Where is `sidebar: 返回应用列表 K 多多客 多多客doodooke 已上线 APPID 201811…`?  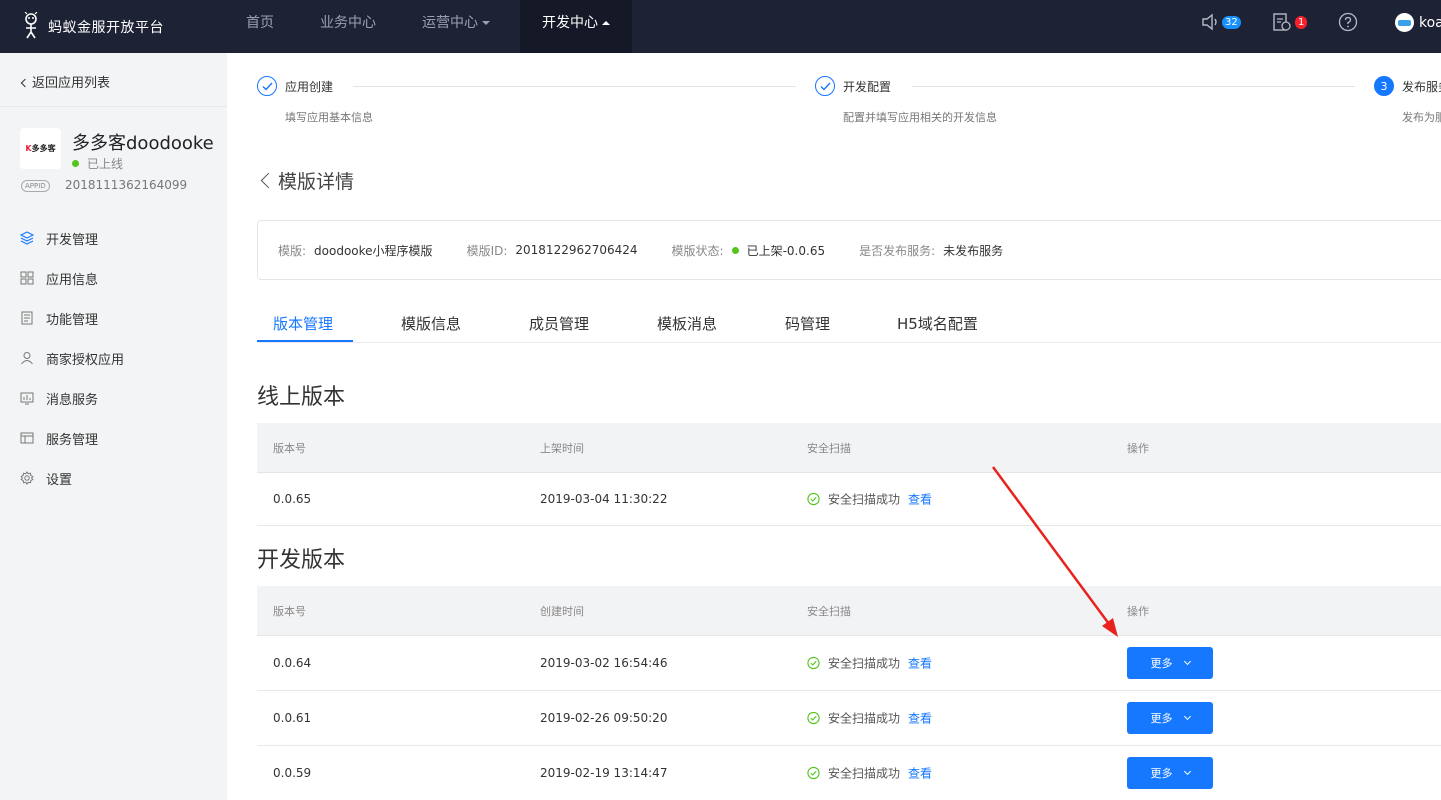 sidebar: 返回应用列表 K 多多客 多多客doodooke 已上线 APPID 201811… is located at coordinates (113, 426).